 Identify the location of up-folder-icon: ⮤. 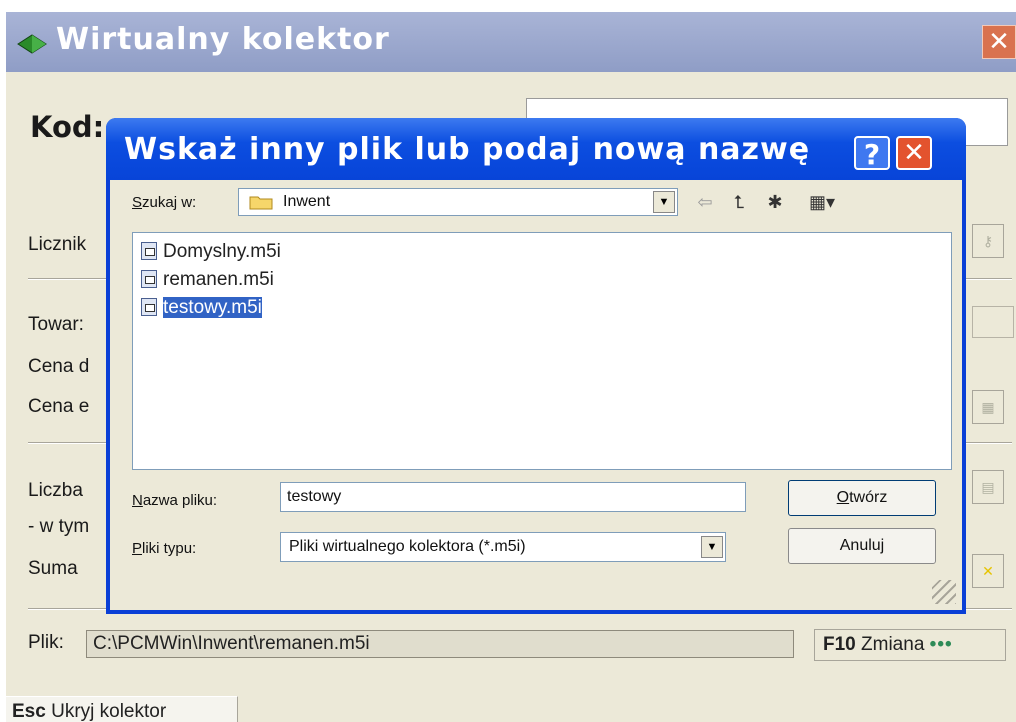
(739, 202).